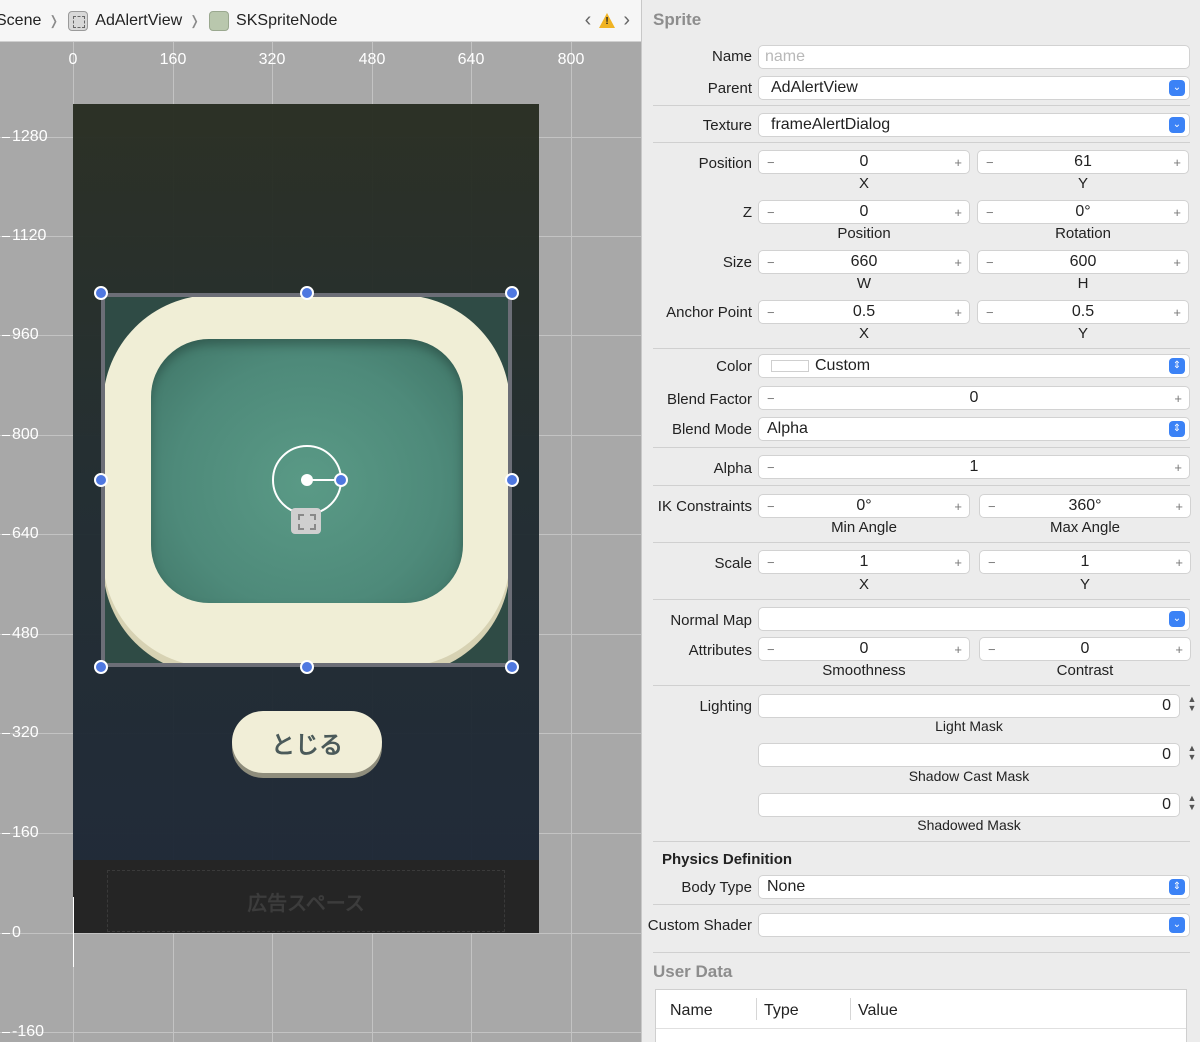  I want to click on custom-shader-label: Custom Shader, so click(699, 925).